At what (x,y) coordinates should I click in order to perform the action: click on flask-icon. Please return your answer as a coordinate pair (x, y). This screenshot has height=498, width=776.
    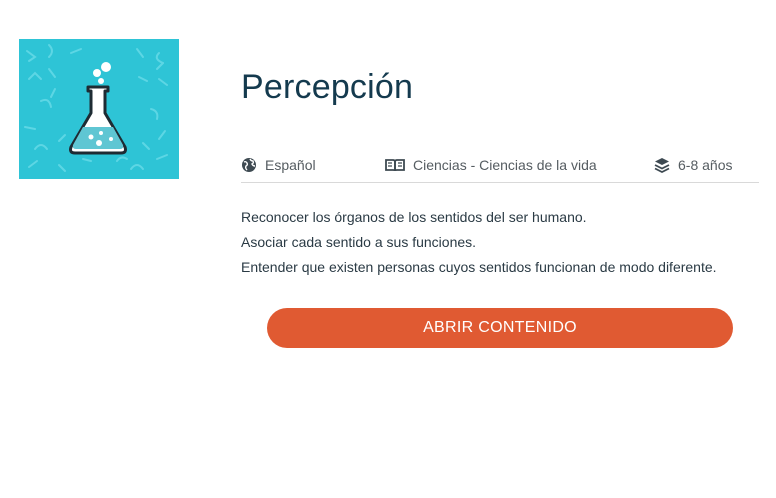
    Looking at the image, I should click on (96, 108).